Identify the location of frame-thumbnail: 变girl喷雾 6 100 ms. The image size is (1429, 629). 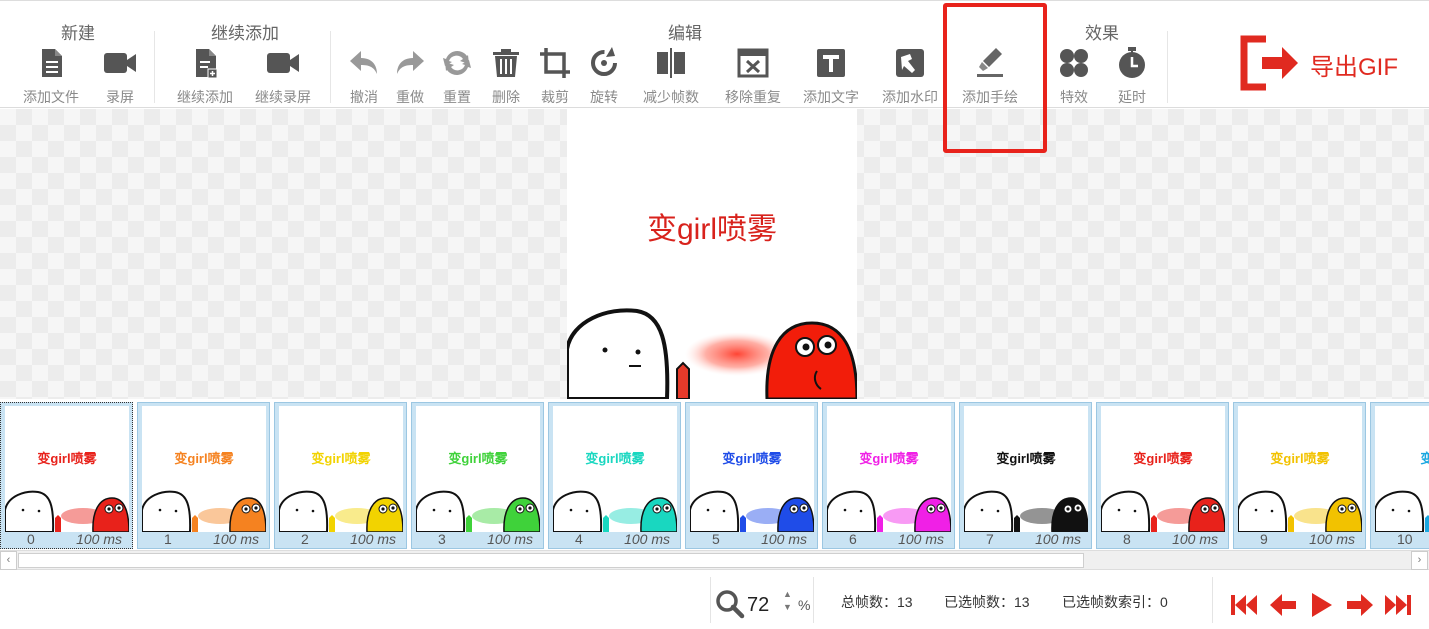
(888, 475).